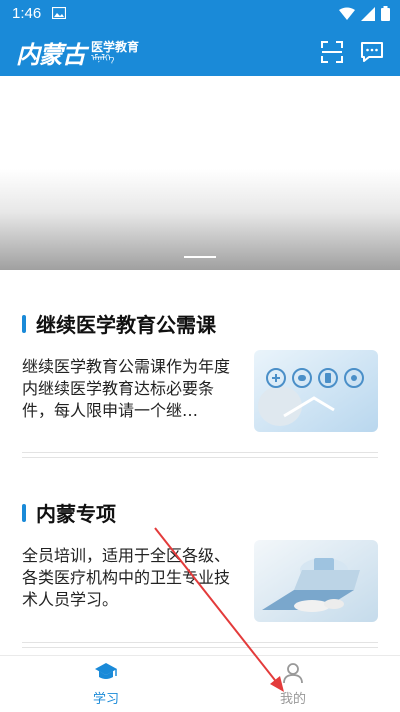 The width and height of the screenshot is (400, 712). I want to click on app-logo: 内蒙古 医学教育 ᠡᠮᠨᠡᠯᠭᠡ, so click(77, 52).